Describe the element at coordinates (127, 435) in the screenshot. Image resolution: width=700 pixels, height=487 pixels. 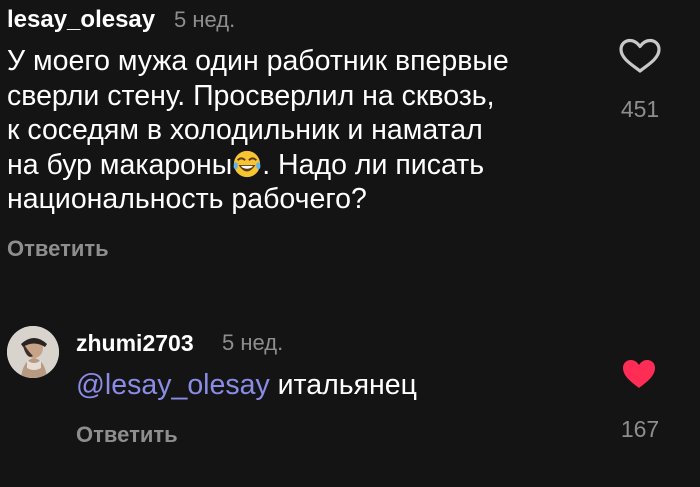
I see `reply-reply-button: Ответить` at that location.